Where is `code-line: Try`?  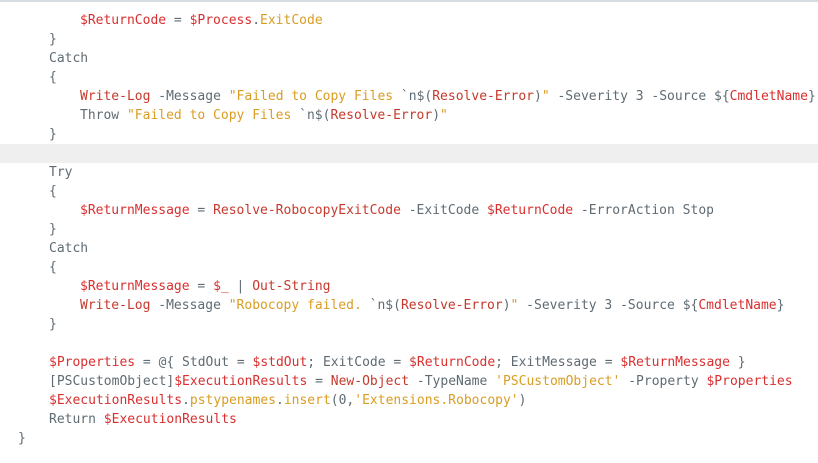 code-line: Try is located at coordinates (409, 172).